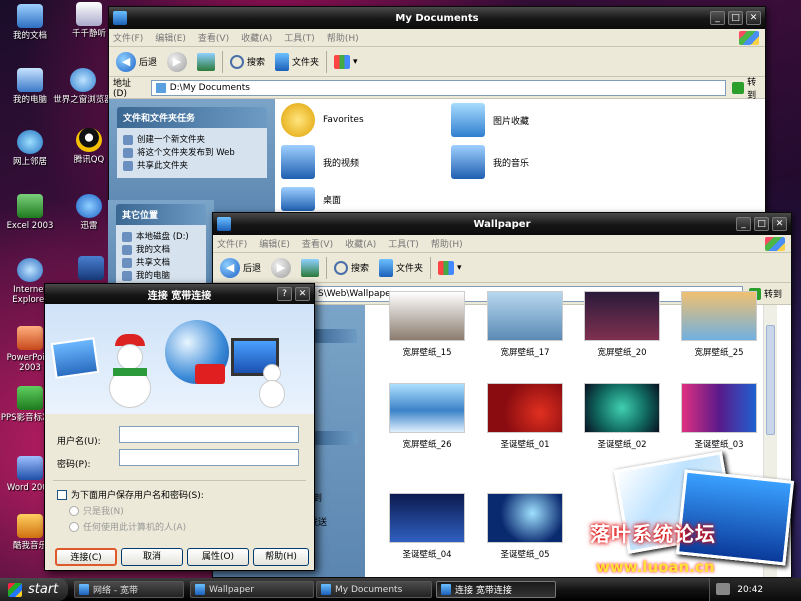  I want to click on go-label: 转到, so click(773, 295).